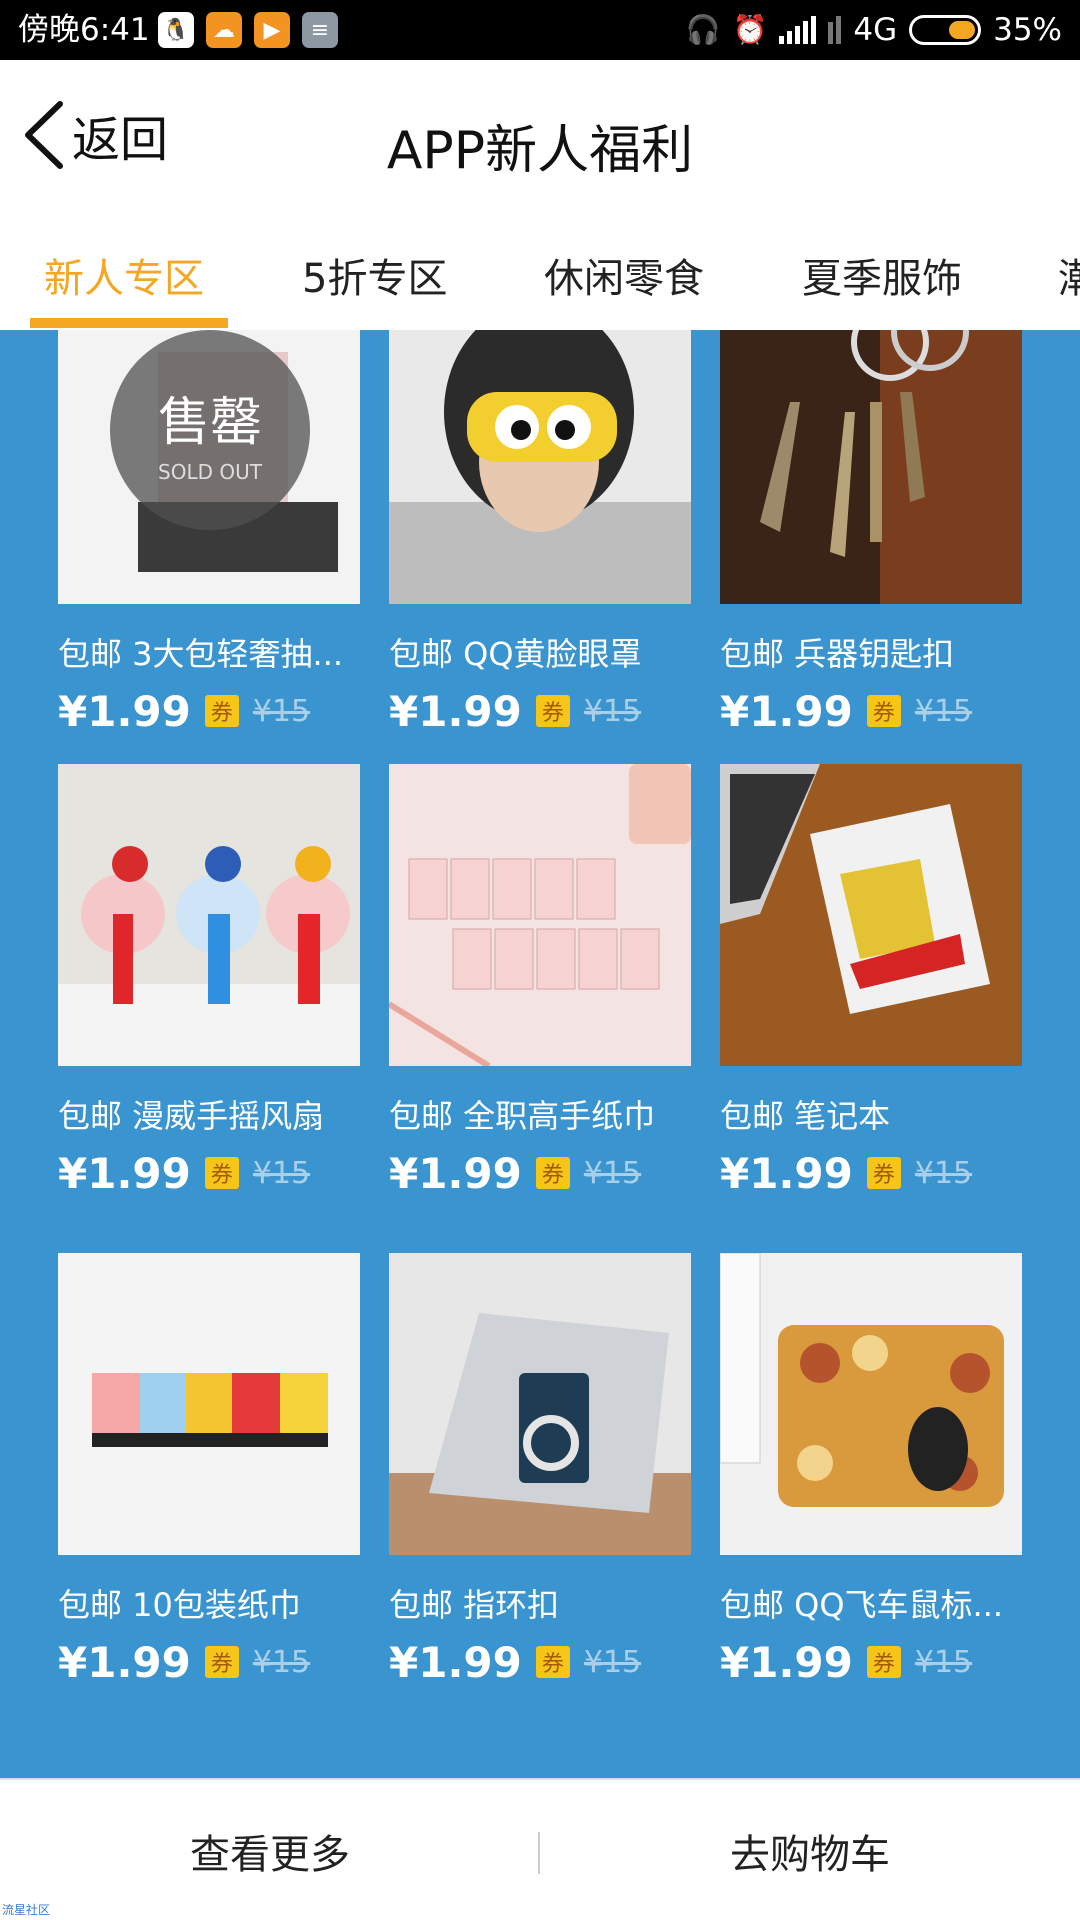 Image resolution: width=1080 pixels, height=1920 pixels. Describe the element at coordinates (270, 1850) in the screenshot. I see `view-more-button: 查看更多` at that location.